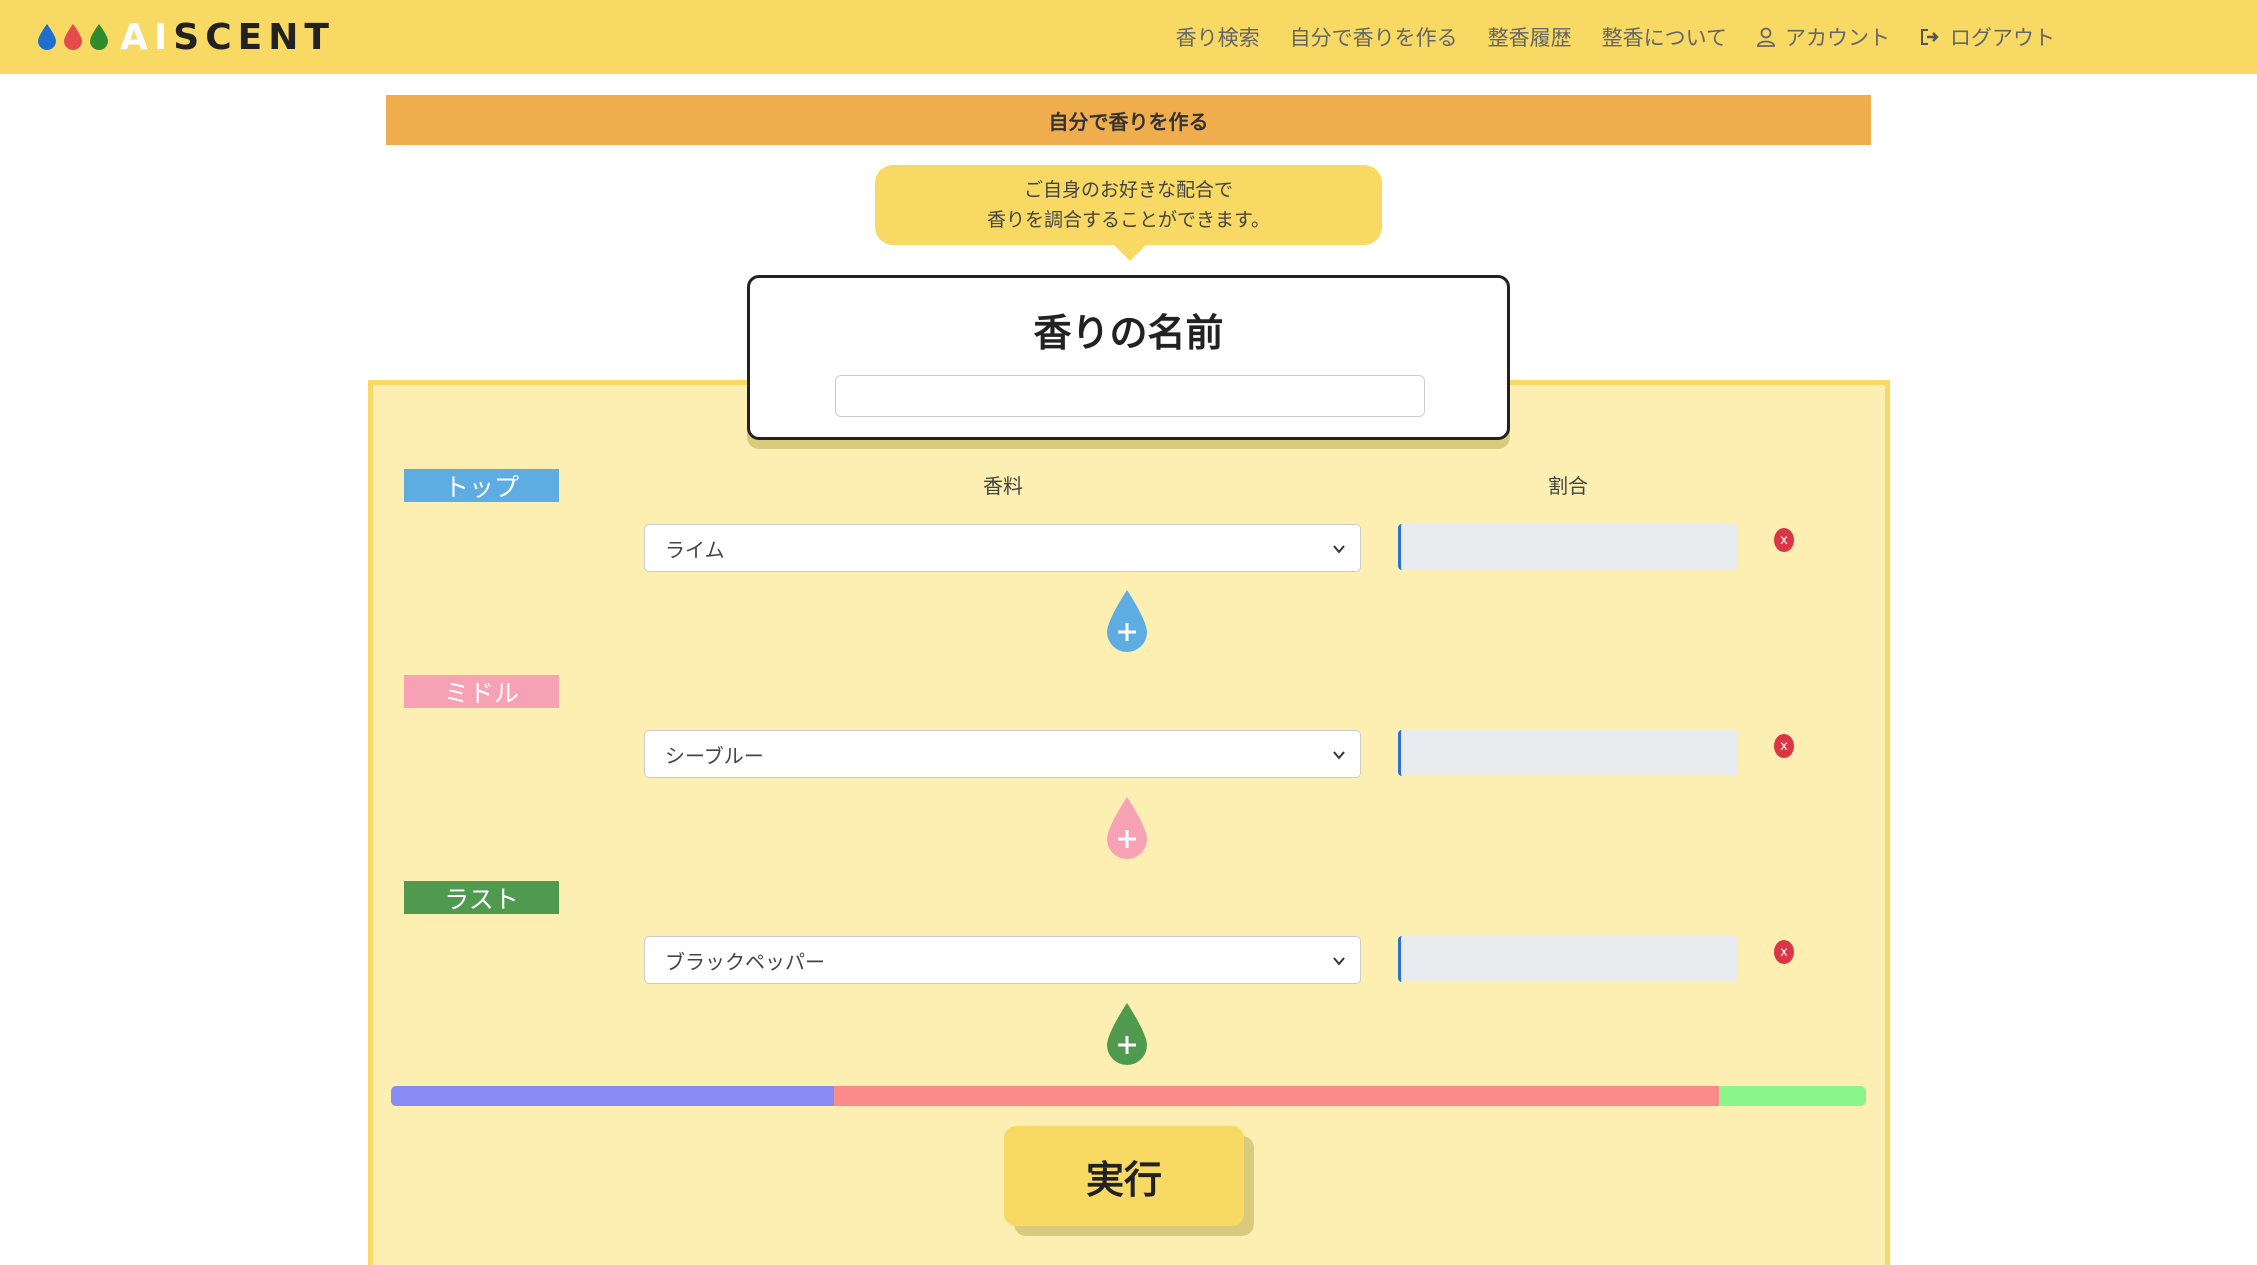 Image resolution: width=2257 pixels, height=1265 pixels. Describe the element at coordinates (1002, 960) in the screenshot. I see `ingredient-select-last: ブラックペッパー` at that location.